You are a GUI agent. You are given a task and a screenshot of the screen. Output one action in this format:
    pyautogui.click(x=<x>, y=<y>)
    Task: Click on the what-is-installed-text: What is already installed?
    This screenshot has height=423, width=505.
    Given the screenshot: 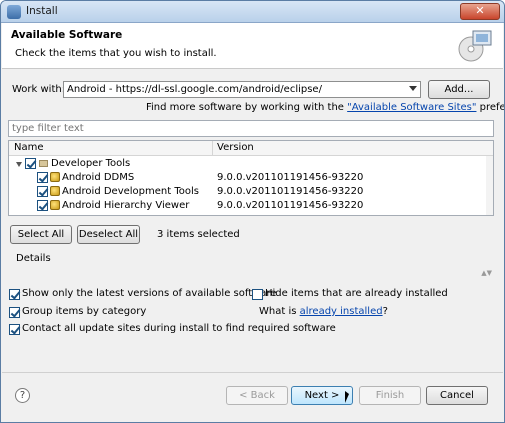 What is the action you would take?
    pyautogui.click(x=323, y=311)
    